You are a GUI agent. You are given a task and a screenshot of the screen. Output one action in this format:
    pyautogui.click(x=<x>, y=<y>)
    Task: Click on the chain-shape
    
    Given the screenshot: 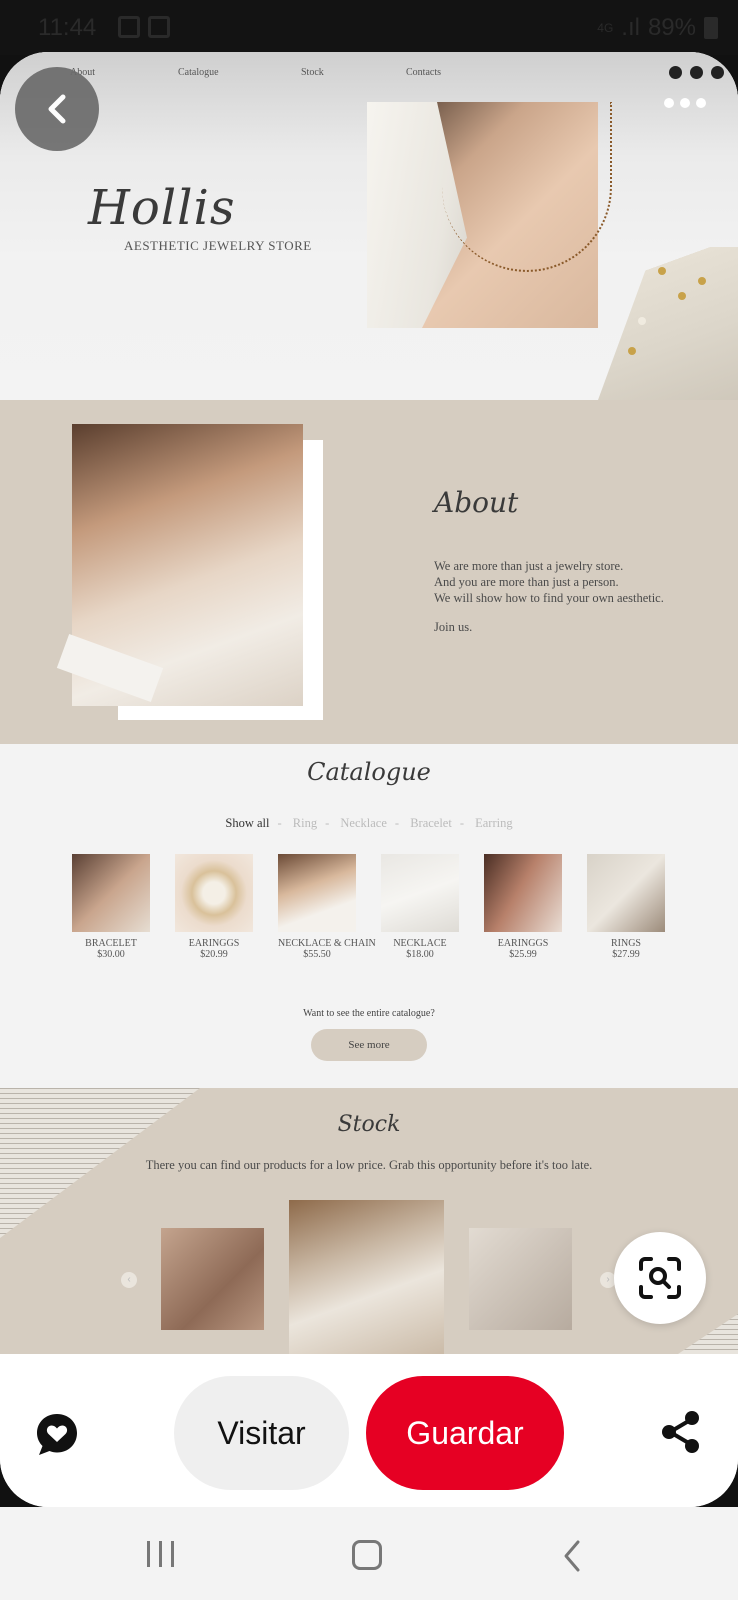 What is the action you would take?
    pyautogui.click(x=527, y=187)
    